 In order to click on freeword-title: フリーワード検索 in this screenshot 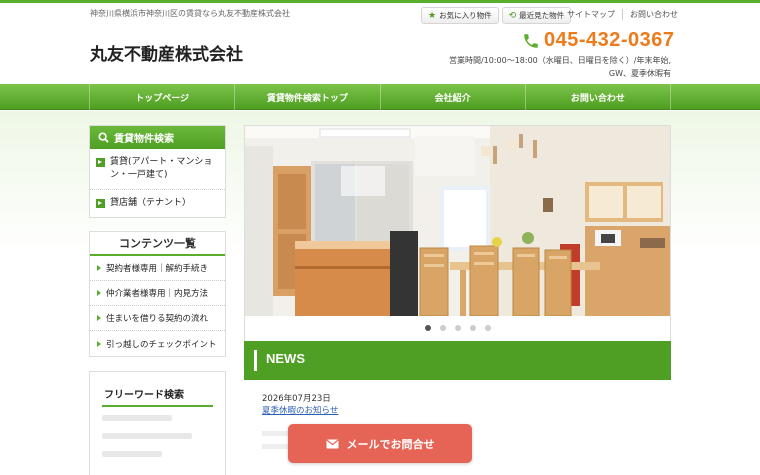, I will do `click(144, 395)`.